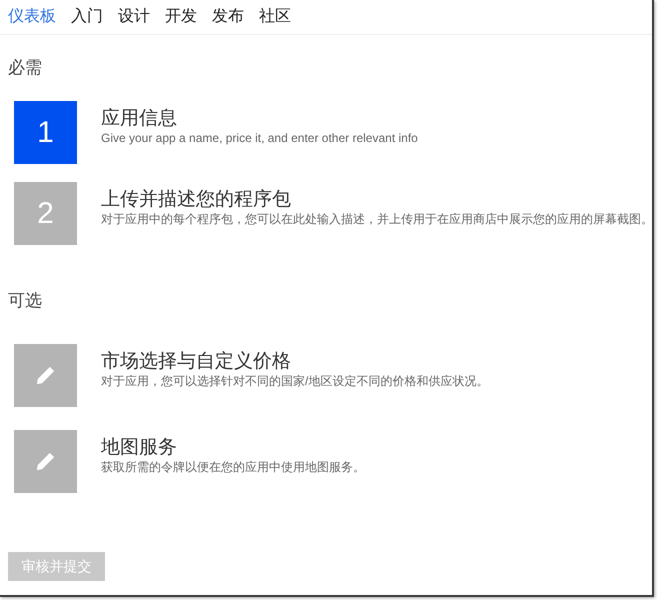 Image resolution: width=658 pixels, height=600 pixels. Describe the element at coordinates (87, 17) in the screenshot. I see `nav-tab: 入门` at that location.